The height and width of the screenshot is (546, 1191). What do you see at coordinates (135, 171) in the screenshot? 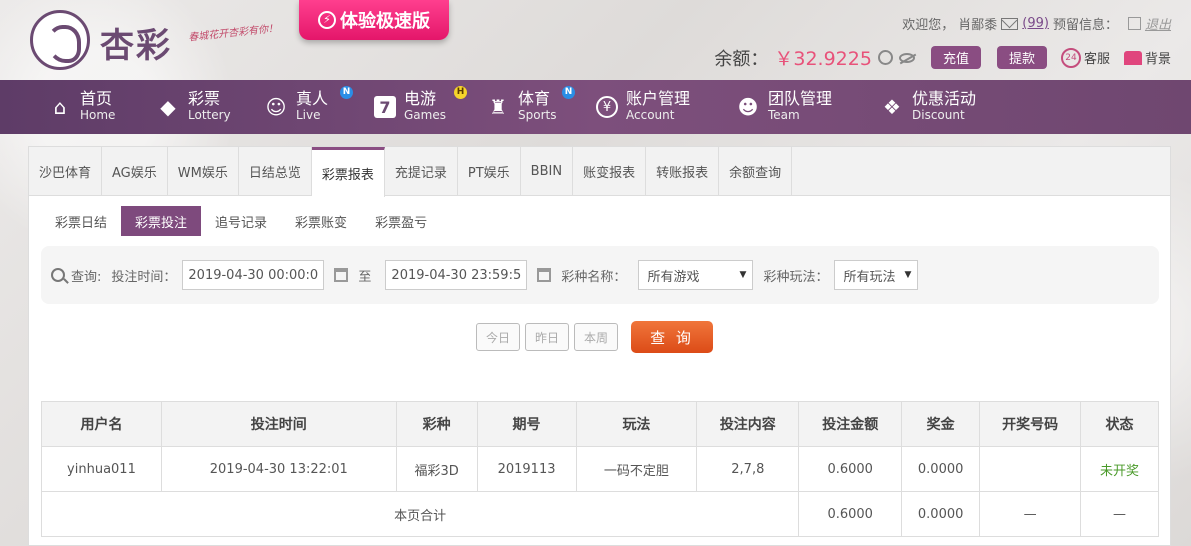
I see `tab-ag: AG娱乐` at bounding box center [135, 171].